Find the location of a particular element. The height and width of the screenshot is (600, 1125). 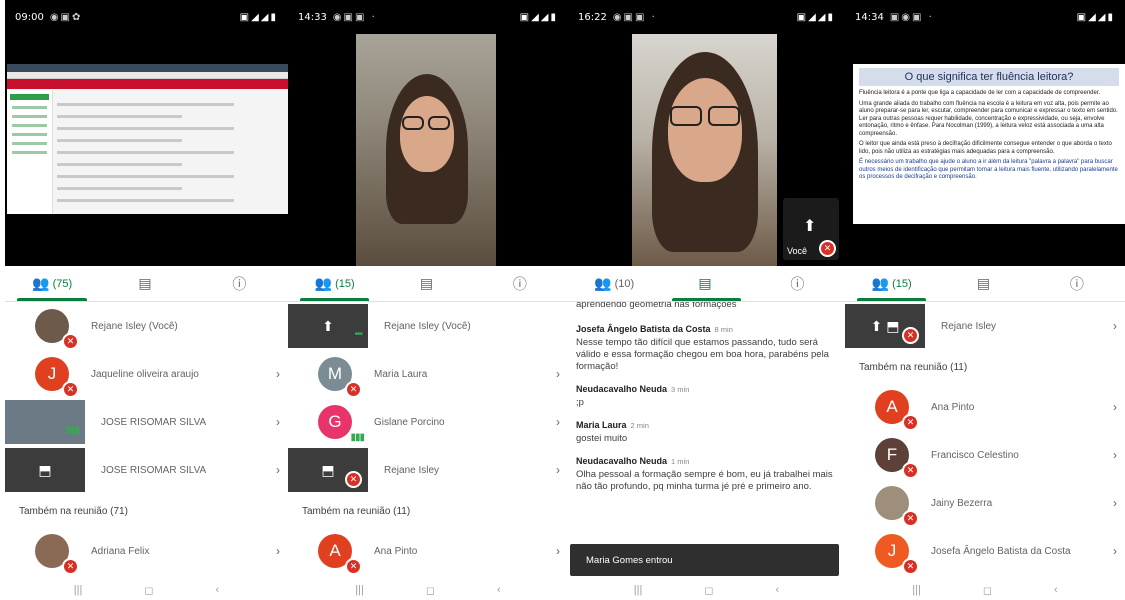

avatar: J ✕ is located at coordinates (897, 554).